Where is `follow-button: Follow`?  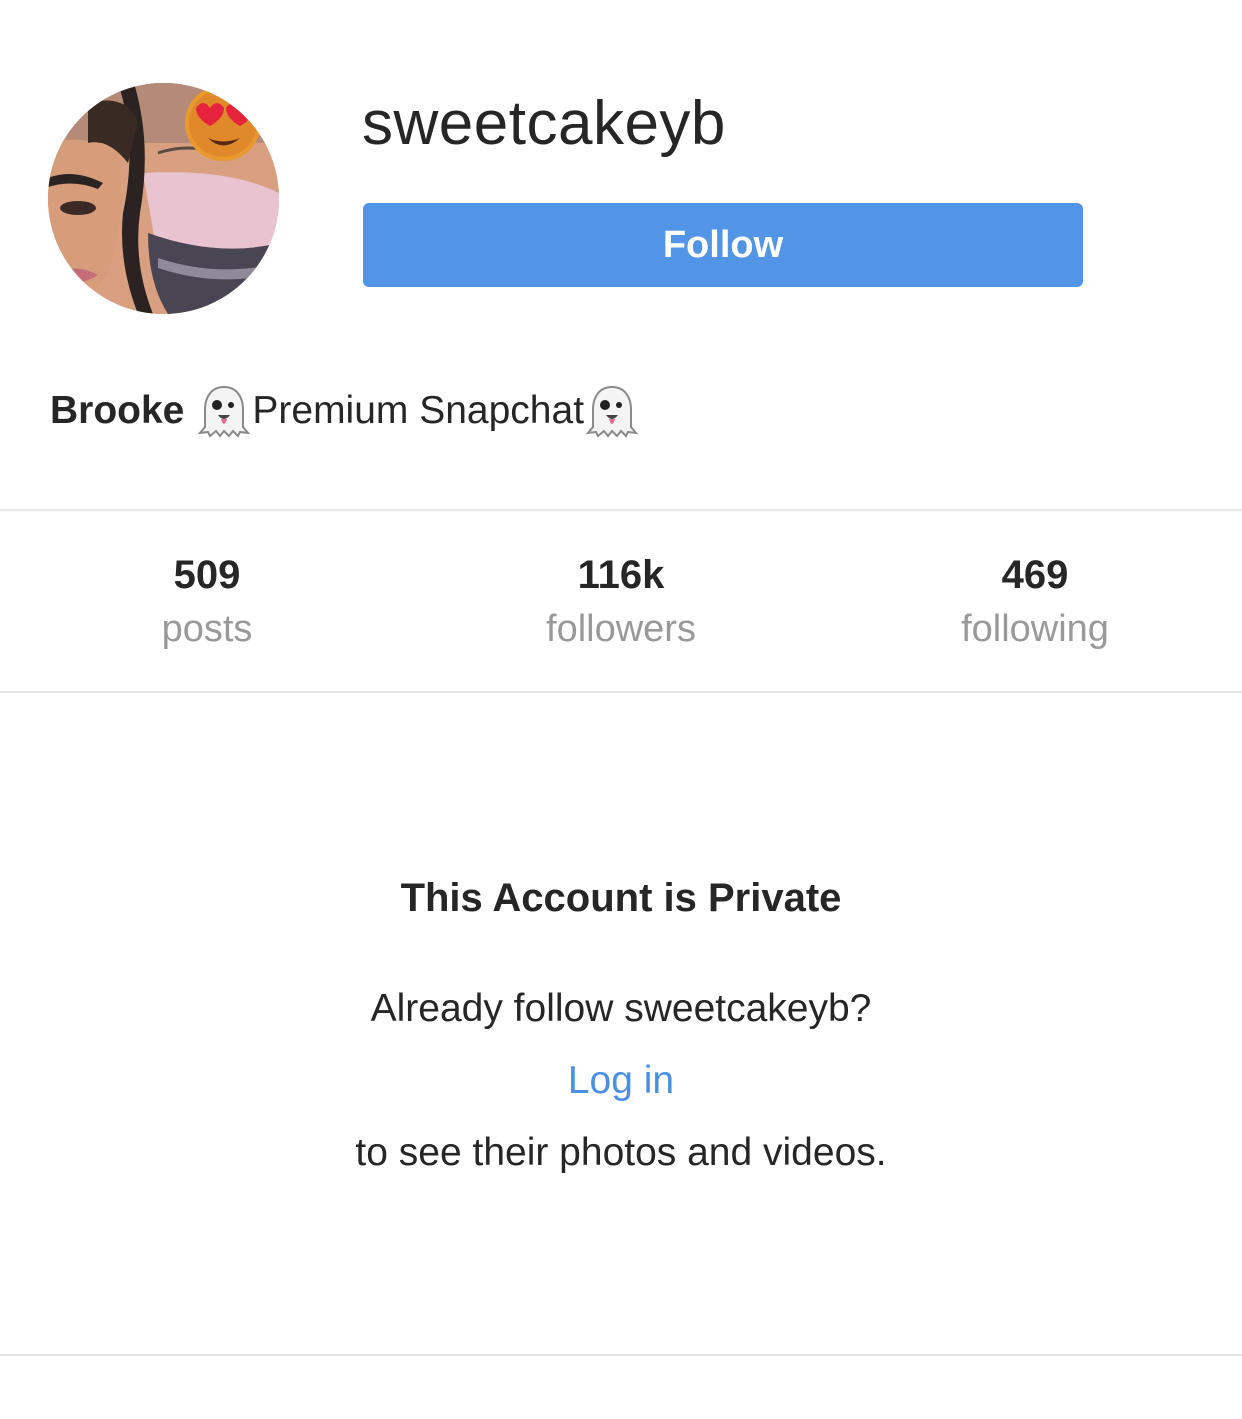 follow-button: Follow is located at coordinates (723, 245).